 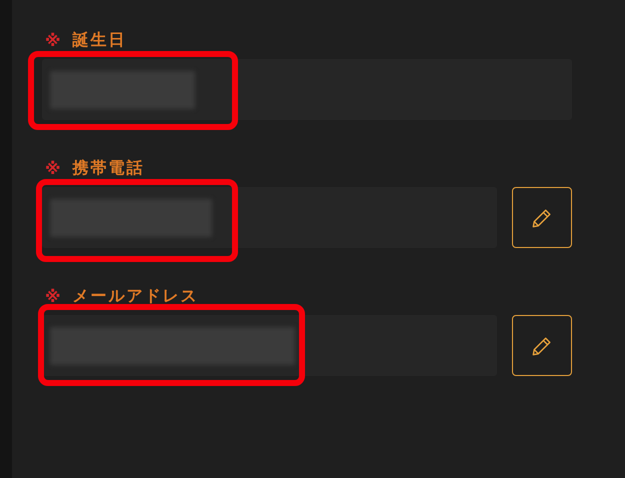 What do you see at coordinates (135, 296) in the screenshot?
I see `field-label: メールアドレス` at bounding box center [135, 296].